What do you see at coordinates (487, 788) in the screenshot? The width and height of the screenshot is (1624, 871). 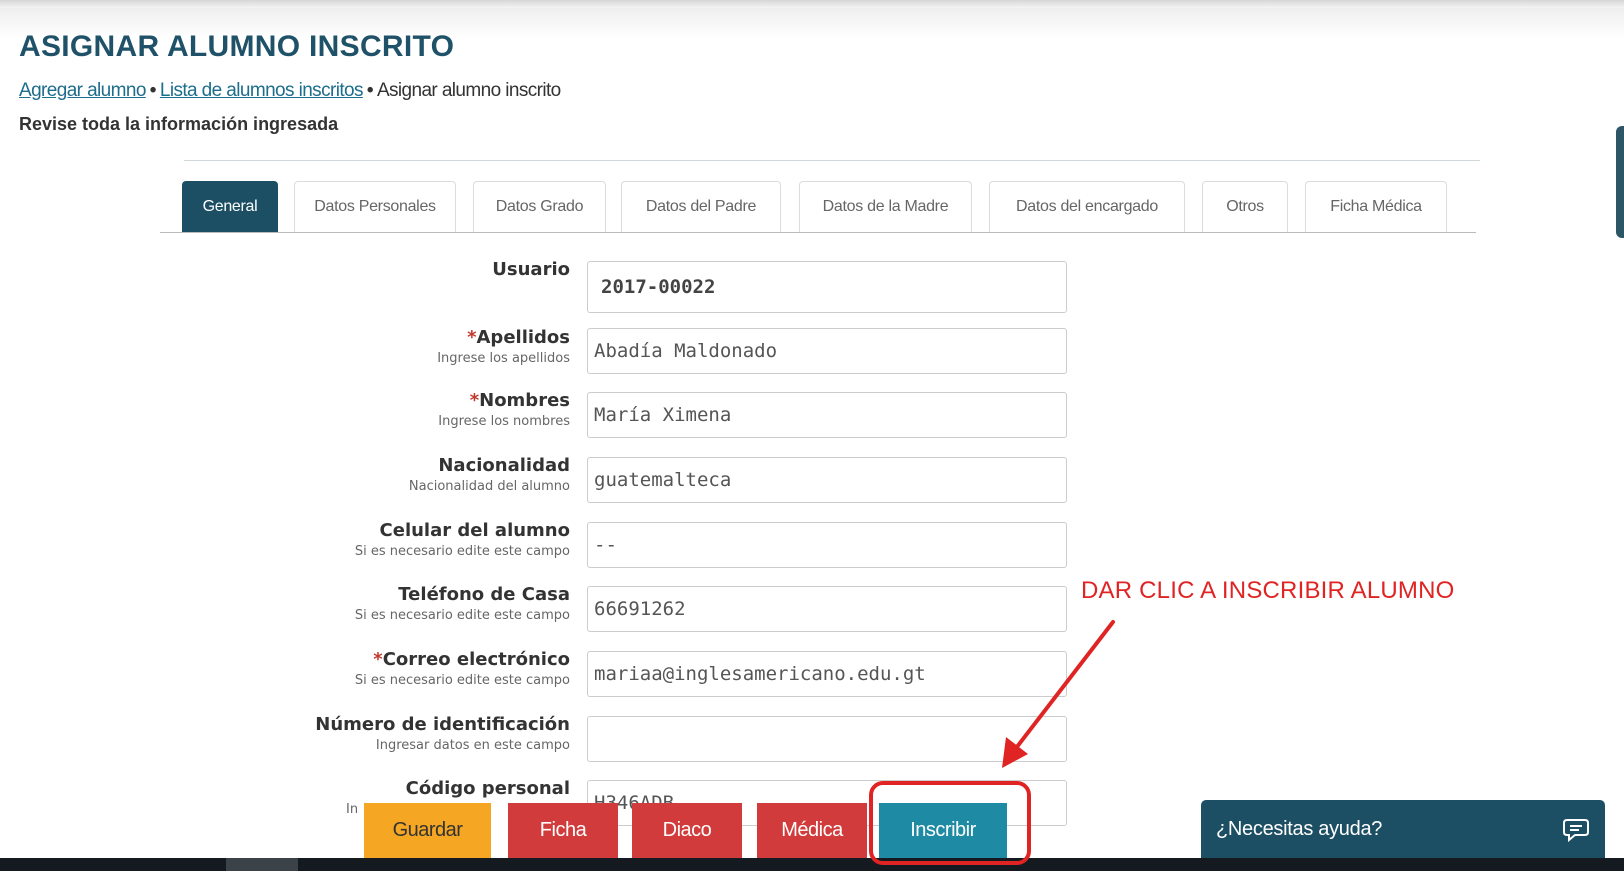 I see `codigo-label: Código personal` at bounding box center [487, 788].